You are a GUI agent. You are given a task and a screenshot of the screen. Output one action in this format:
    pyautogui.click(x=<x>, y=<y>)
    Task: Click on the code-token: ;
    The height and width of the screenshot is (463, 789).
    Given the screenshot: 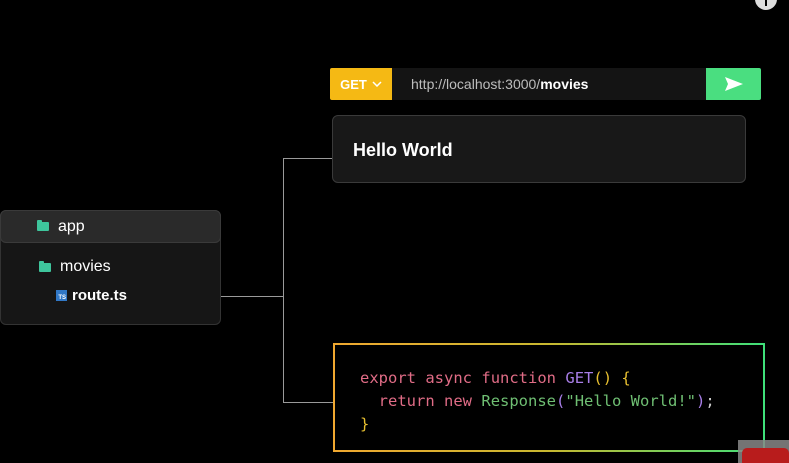 What is the action you would take?
    pyautogui.click(x=710, y=401)
    